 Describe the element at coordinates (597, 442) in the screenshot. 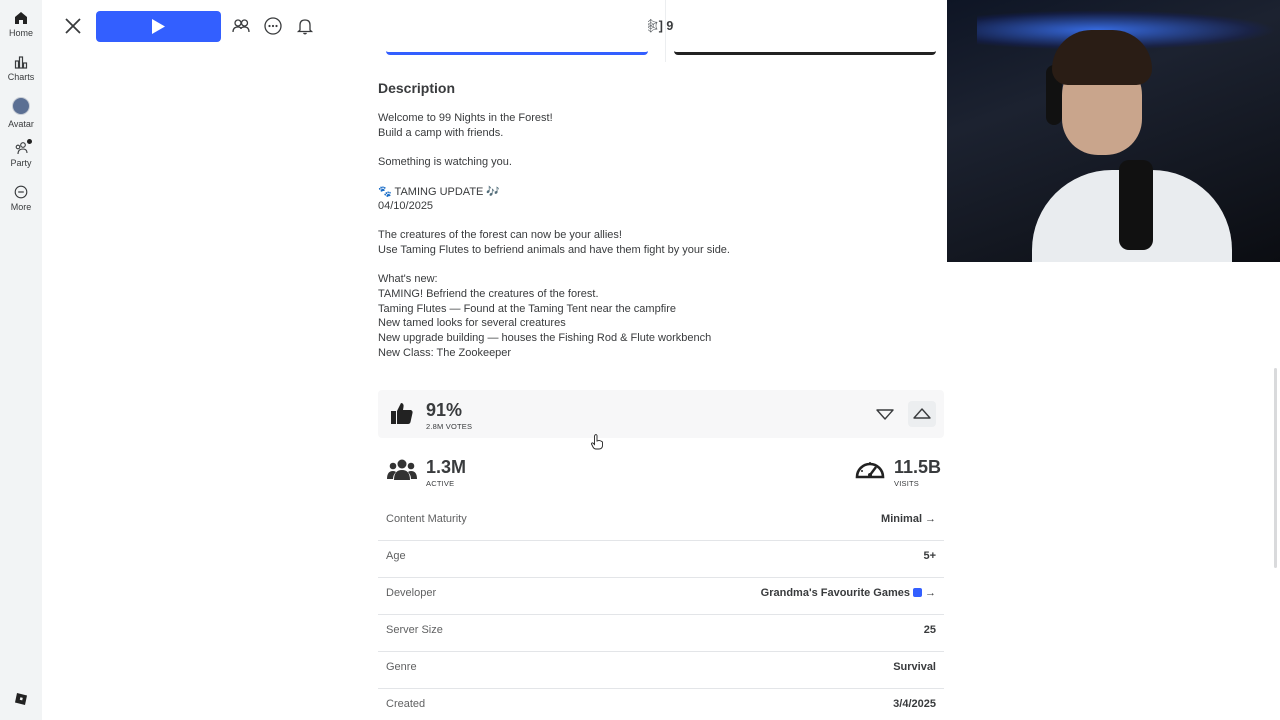

I see `hand-cursor-icon` at that location.